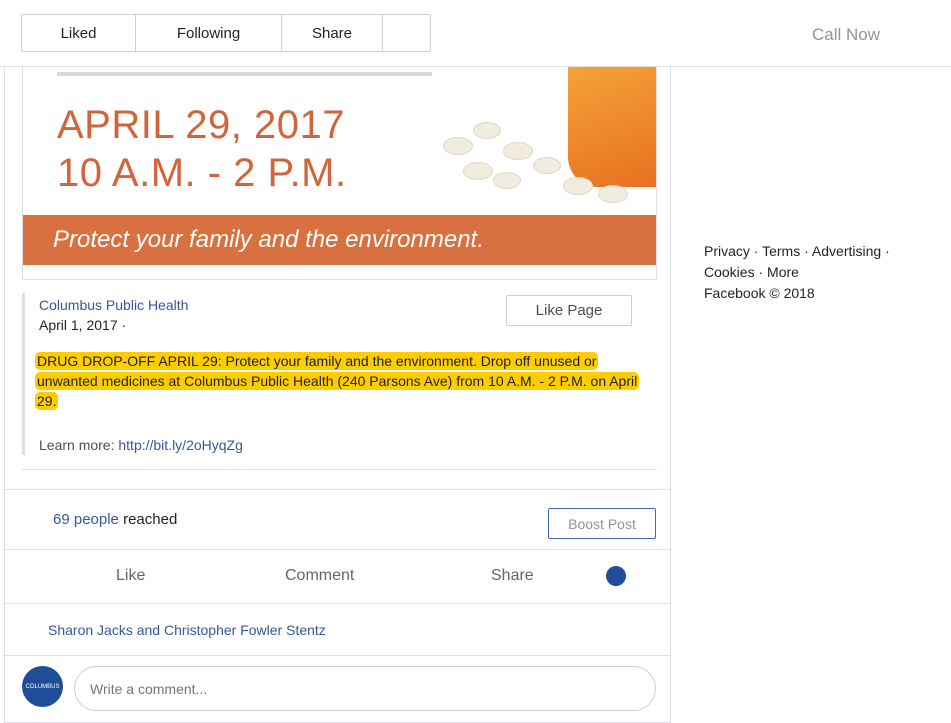  I want to click on copyright: Facebook © 2018, so click(759, 293).